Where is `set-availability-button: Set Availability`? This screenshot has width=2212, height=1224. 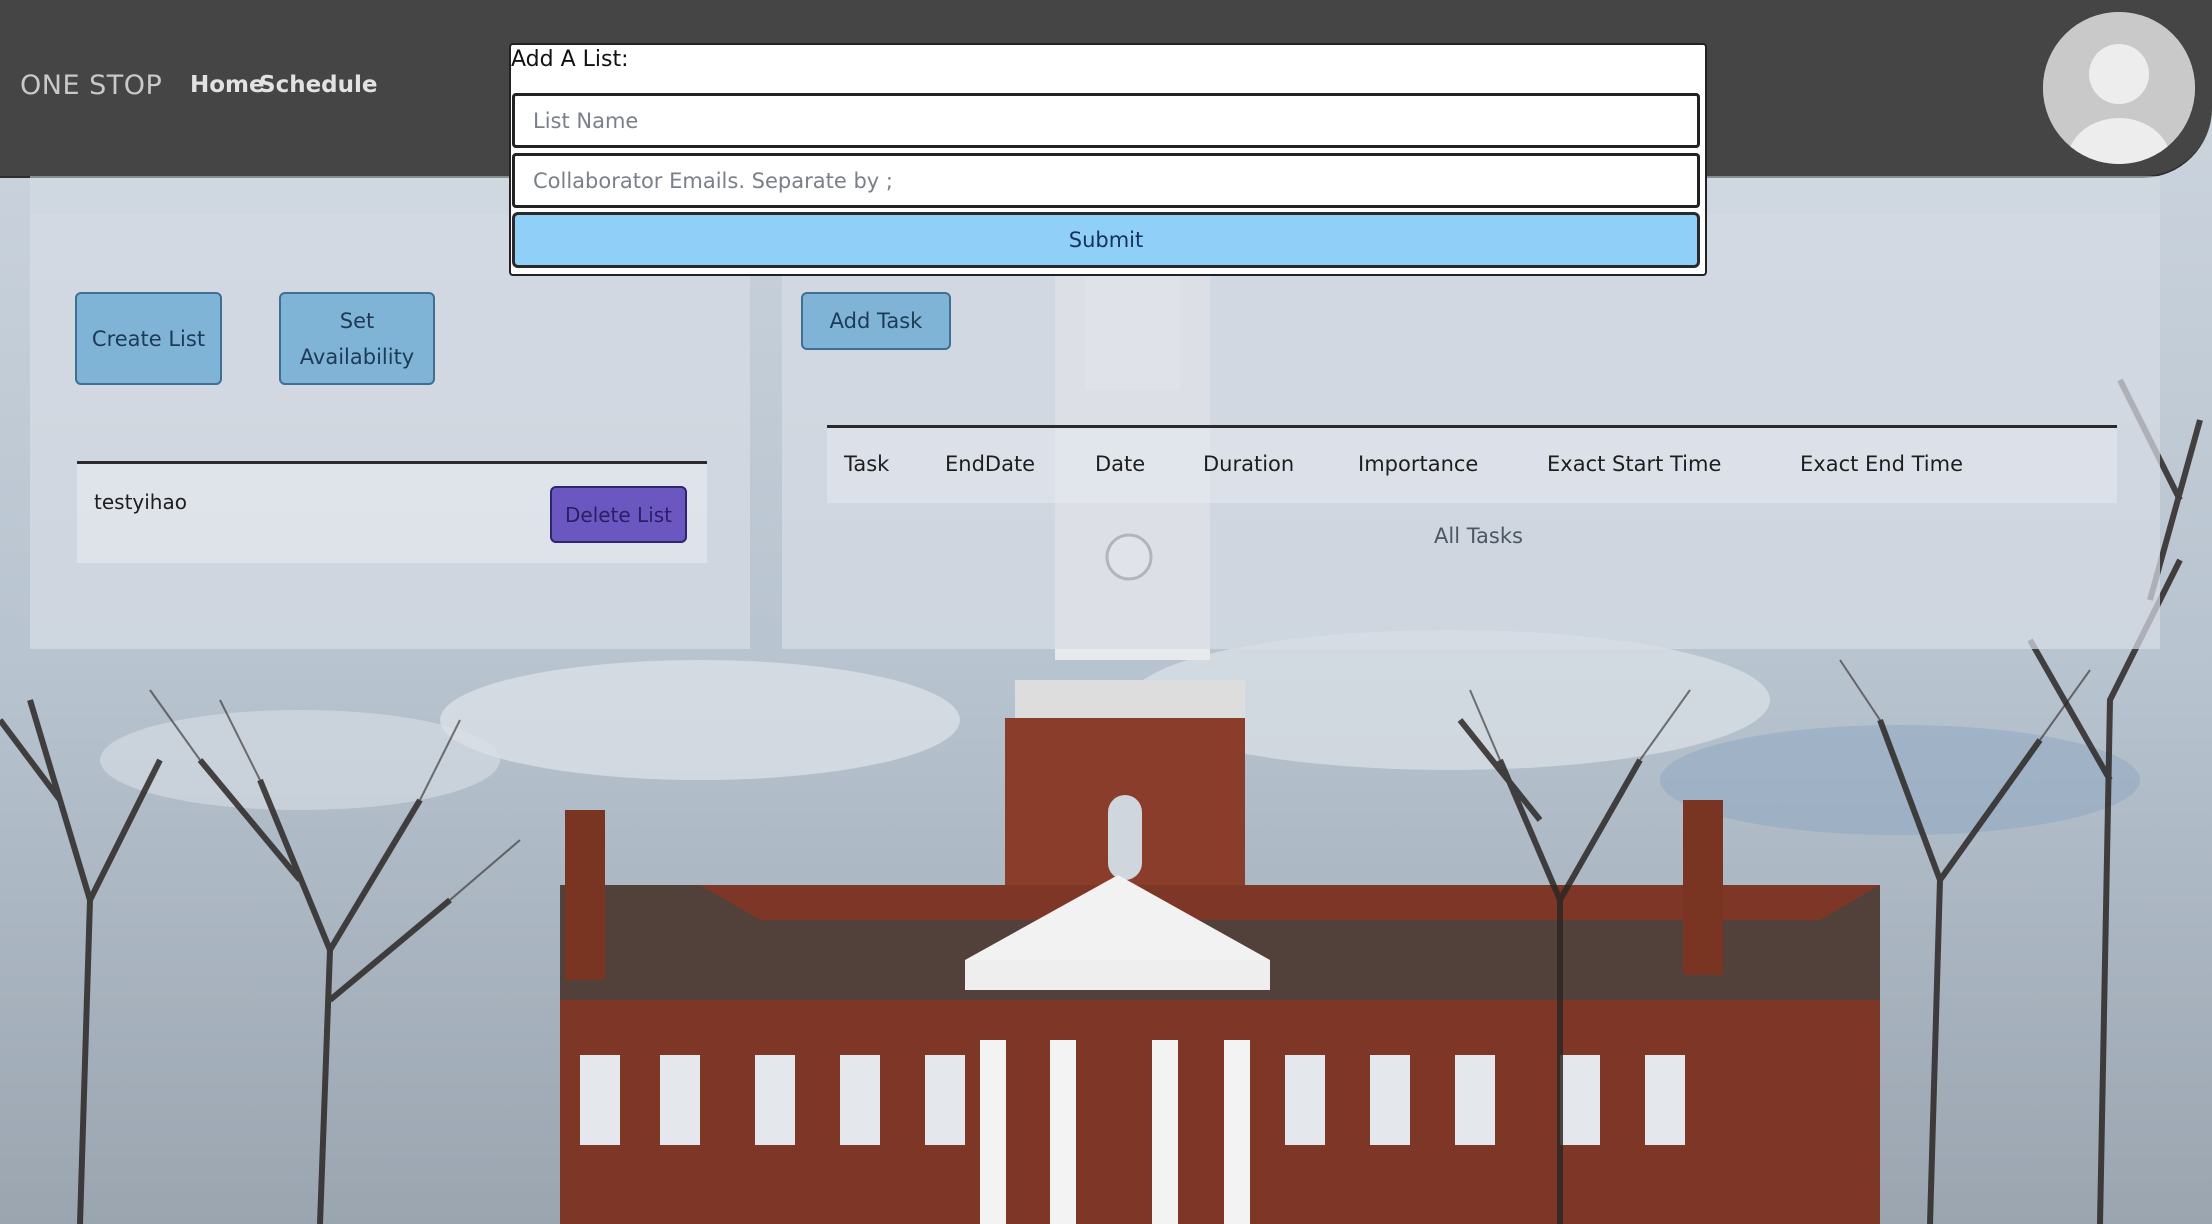
set-availability-button: Set Availability is located at coordinates (357, 338).